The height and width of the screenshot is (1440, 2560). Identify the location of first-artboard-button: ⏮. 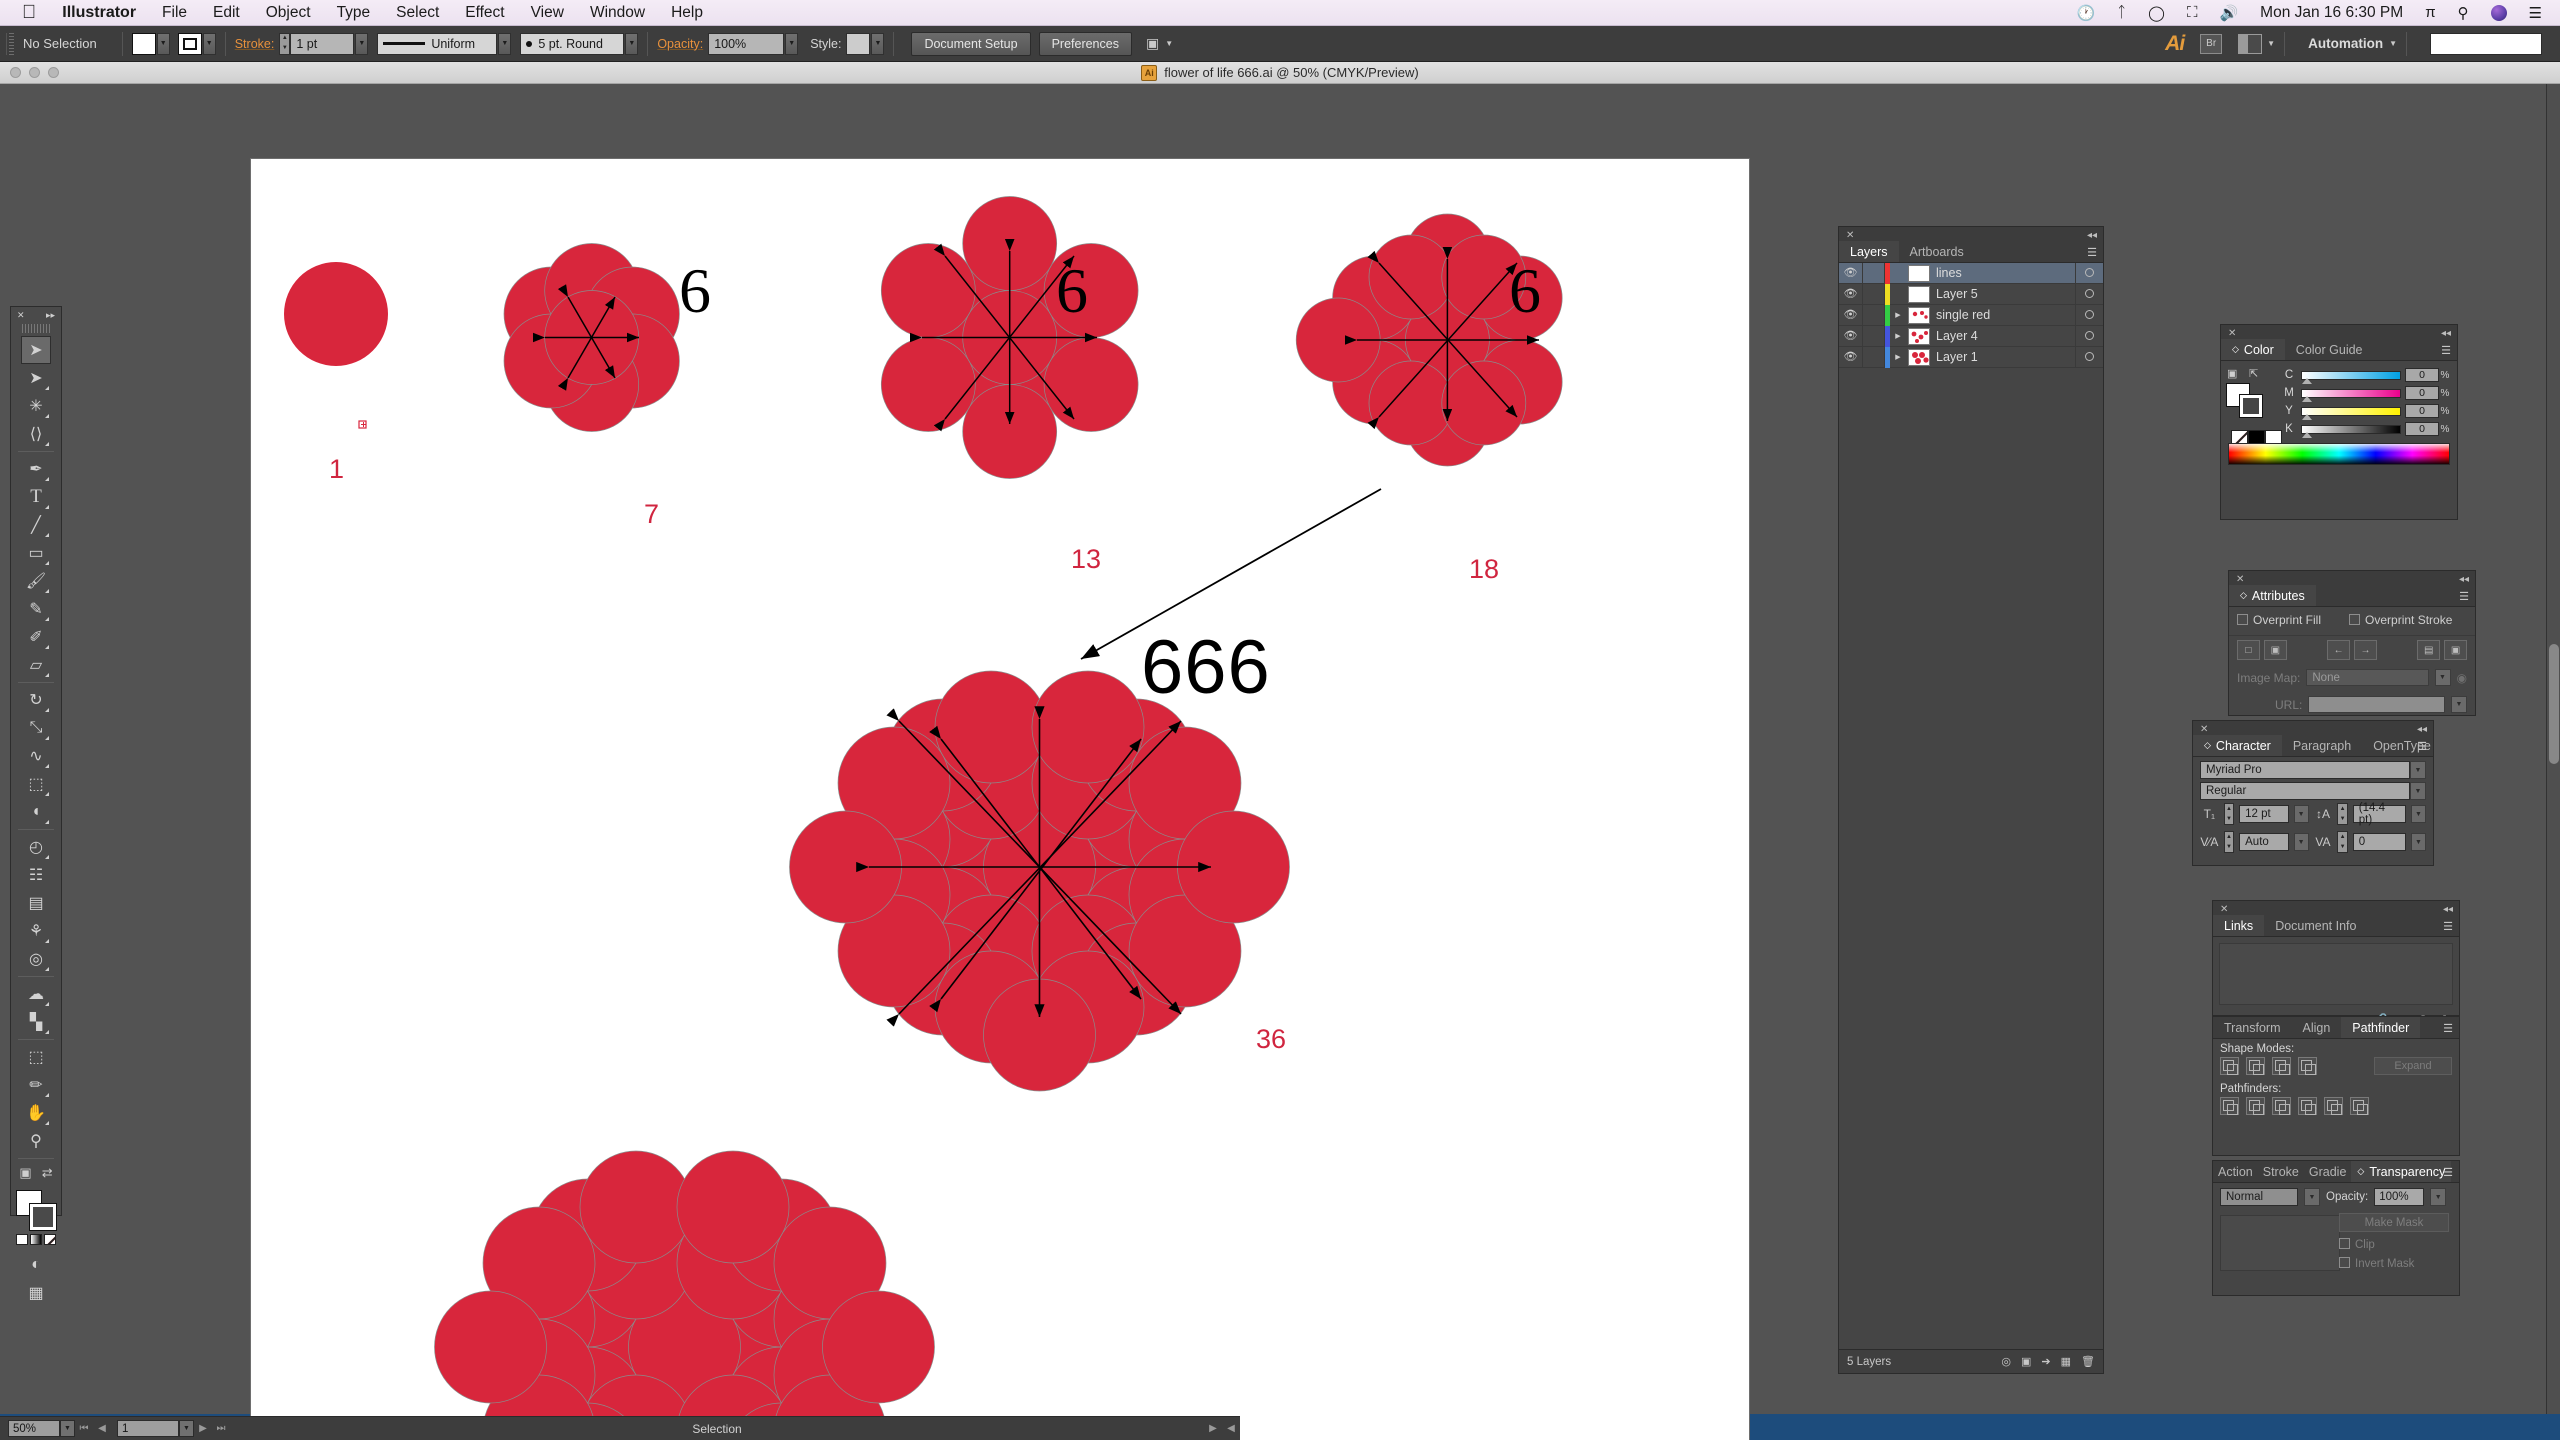
(84, 1428).